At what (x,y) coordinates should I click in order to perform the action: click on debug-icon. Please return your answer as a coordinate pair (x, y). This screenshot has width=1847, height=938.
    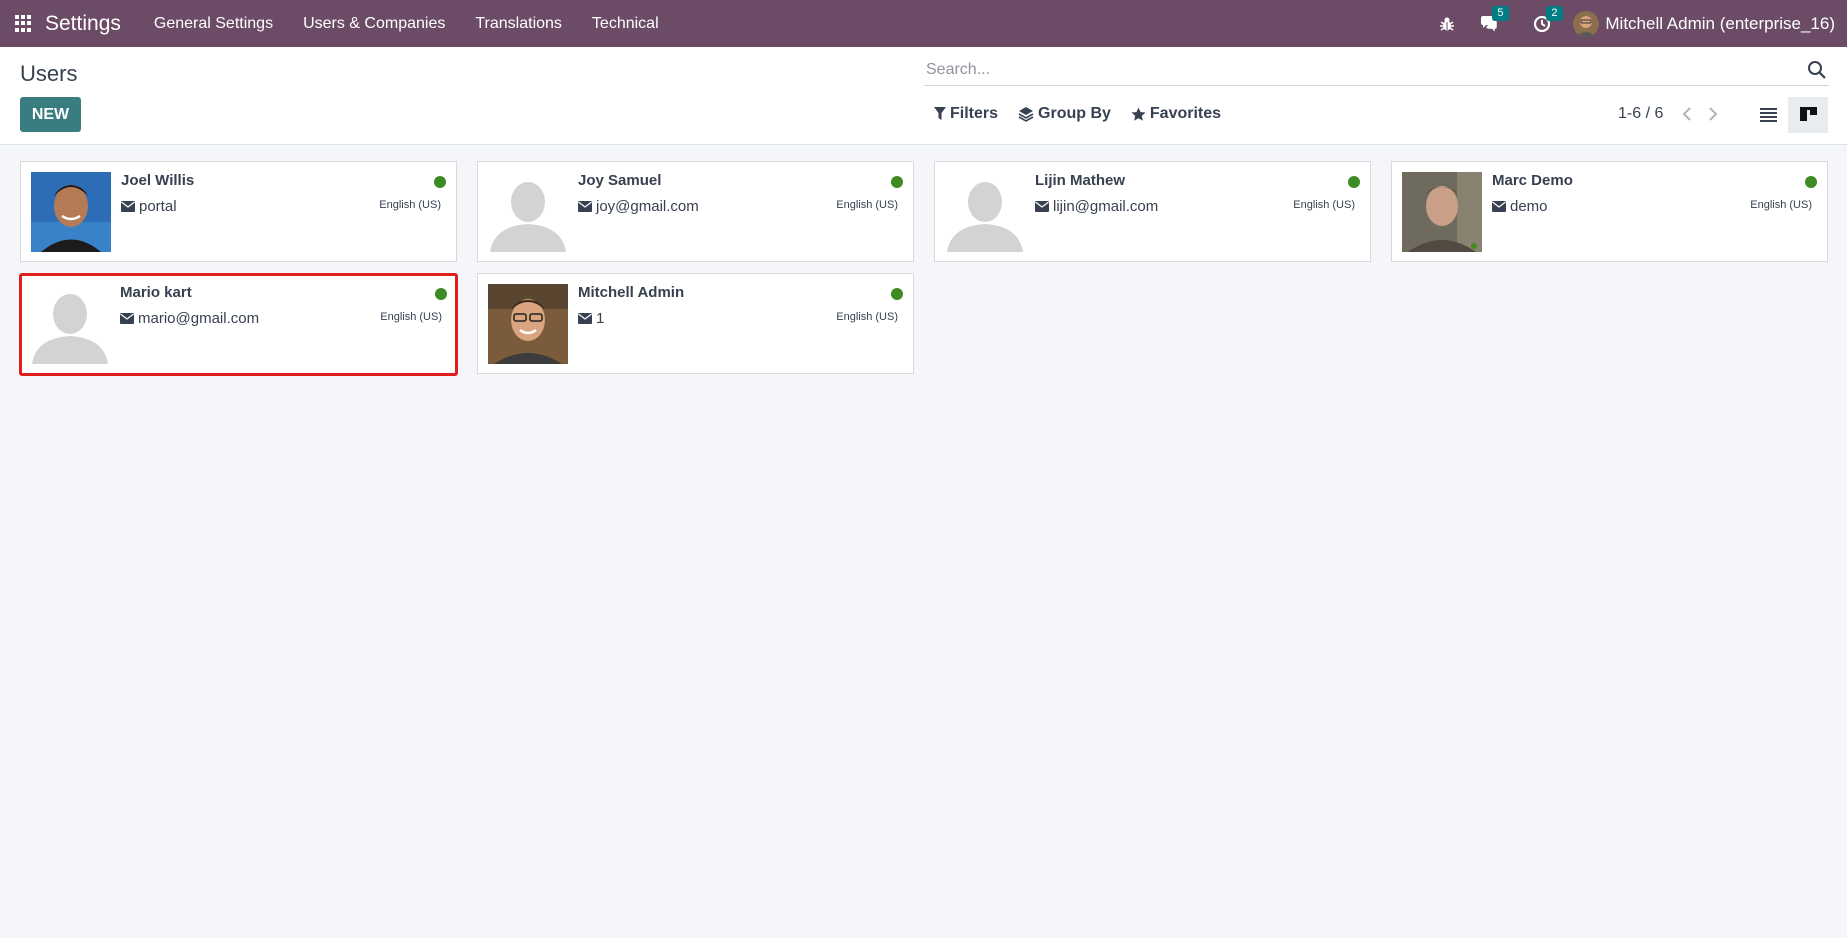
    Looking at the image, I should click on (1447, 24).